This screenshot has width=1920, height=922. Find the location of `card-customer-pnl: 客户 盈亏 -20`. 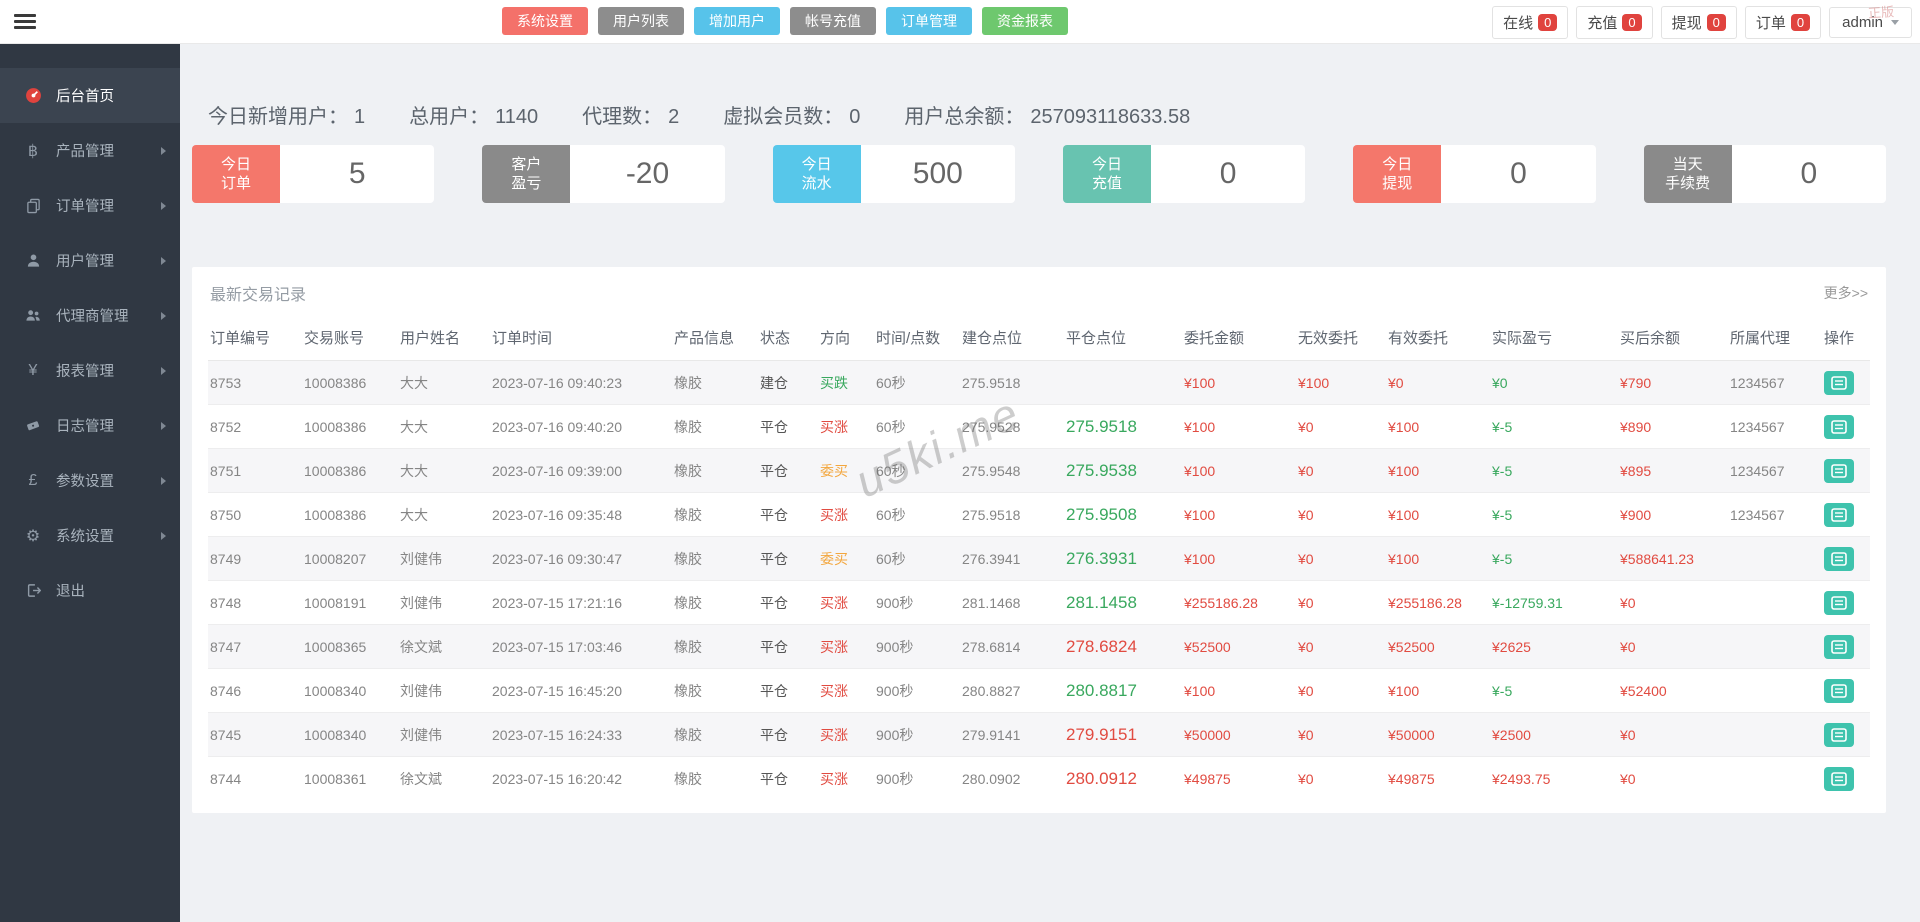

card-customer-pnl: 客户 盈亏 -20 is located at coordinates (603, 174).